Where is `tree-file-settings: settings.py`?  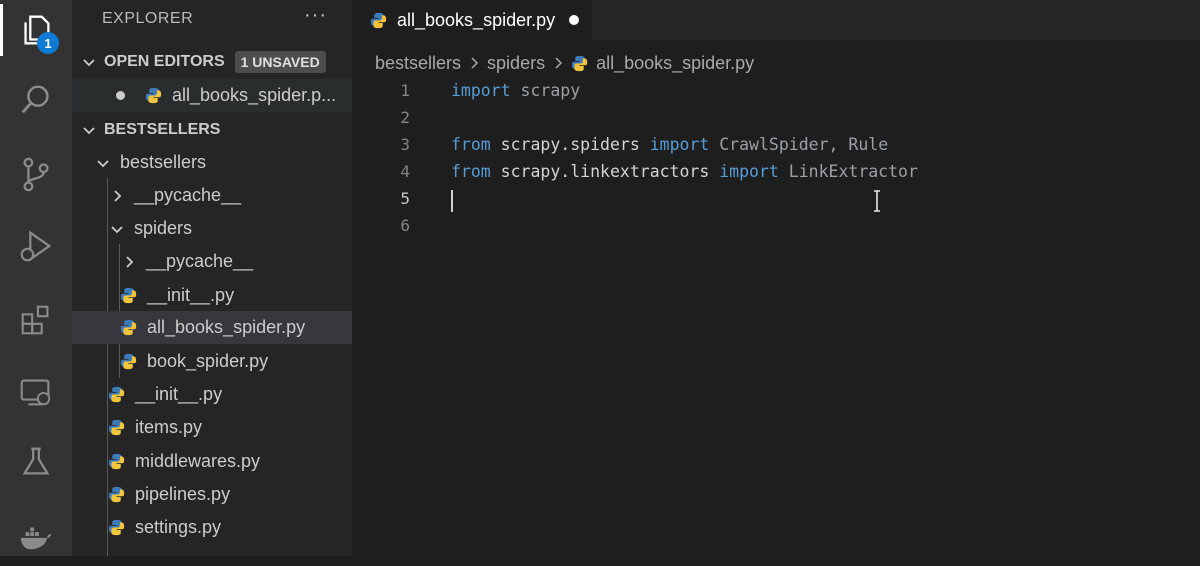
tree-file-settings: settings.py is located at coordinates (212, 527).